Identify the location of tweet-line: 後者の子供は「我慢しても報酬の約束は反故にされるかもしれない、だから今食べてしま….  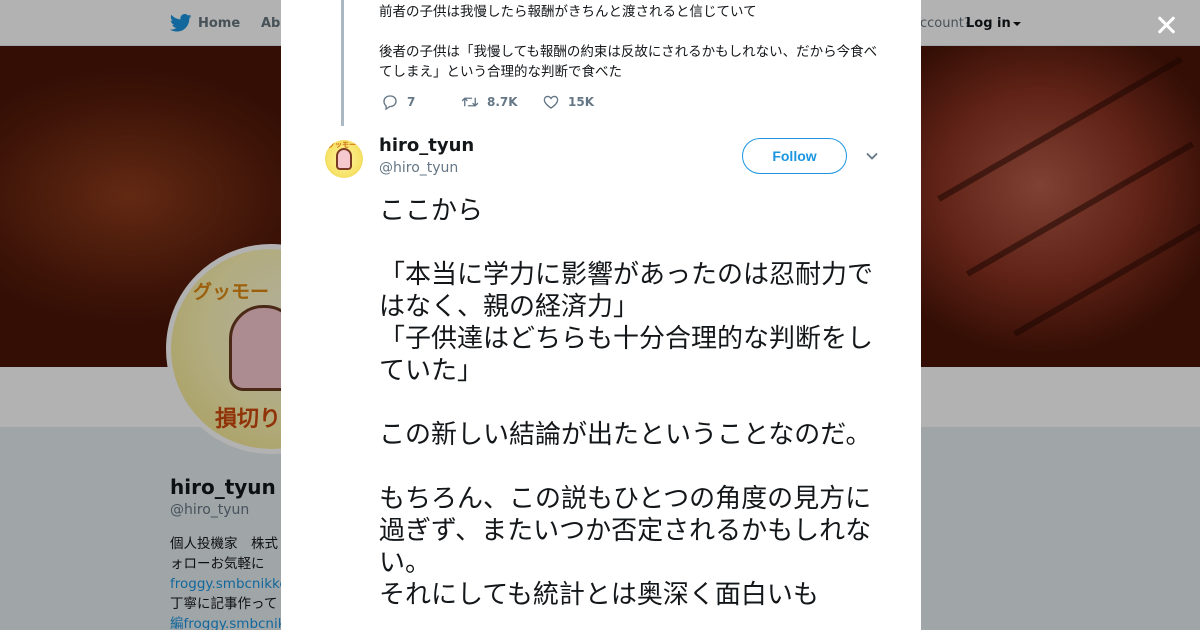
(628, 62).